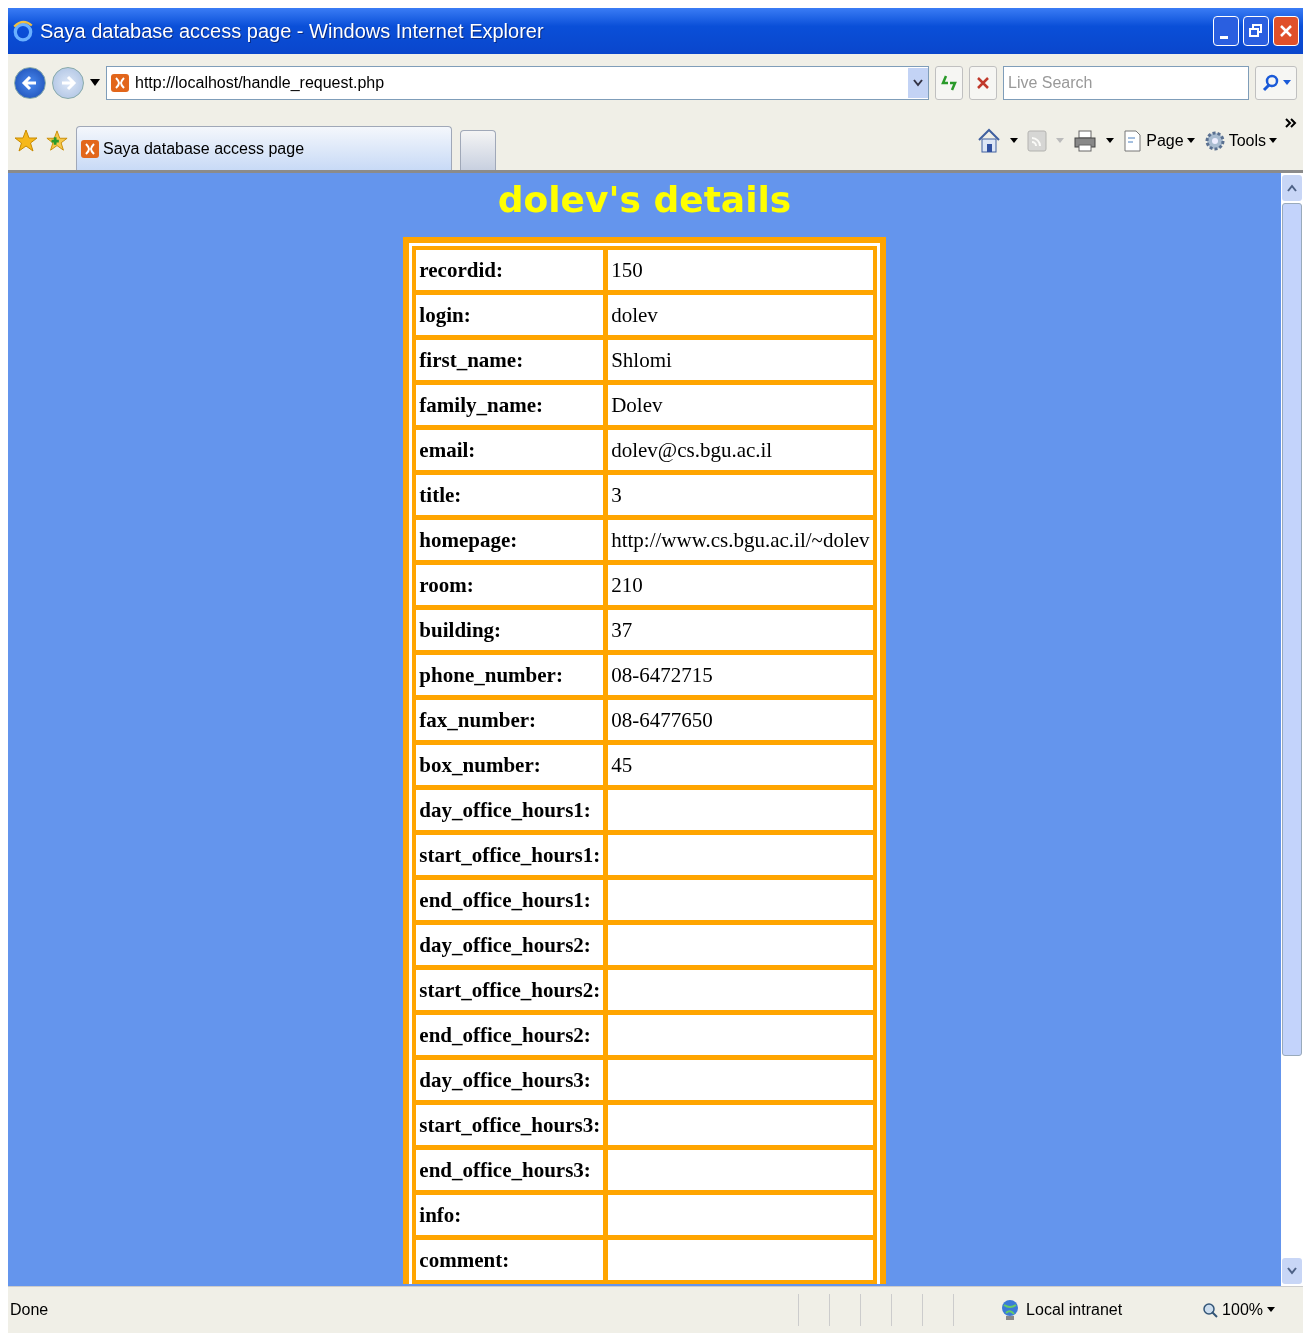  I want to click on field-label: start_office_hours3:, so click(510, 1125).